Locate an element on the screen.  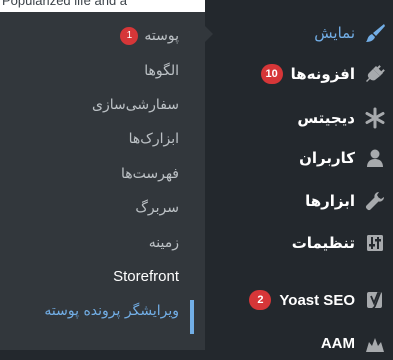
submenu-item-menus: فهرست‌ها is located at coordinates (150, 174).